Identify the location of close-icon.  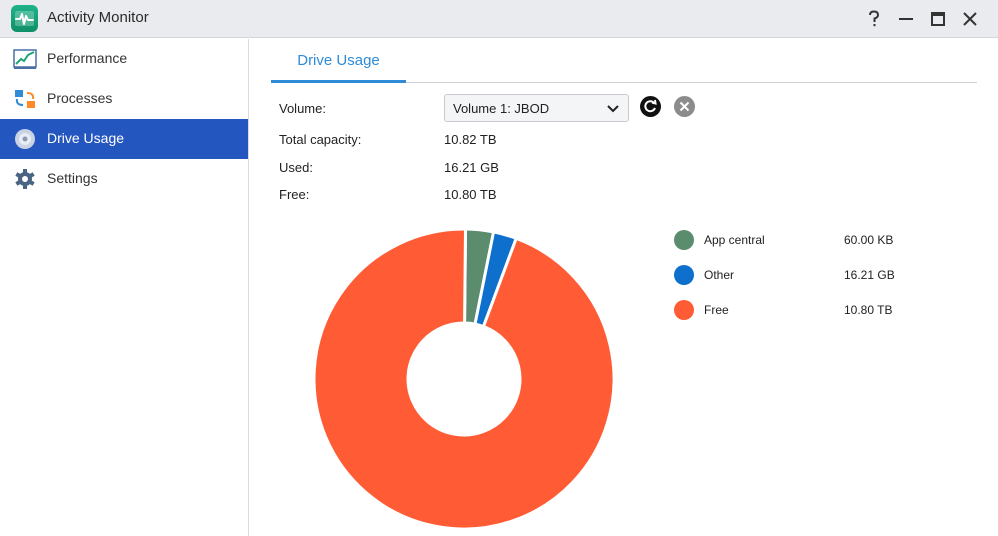
(970, 19).